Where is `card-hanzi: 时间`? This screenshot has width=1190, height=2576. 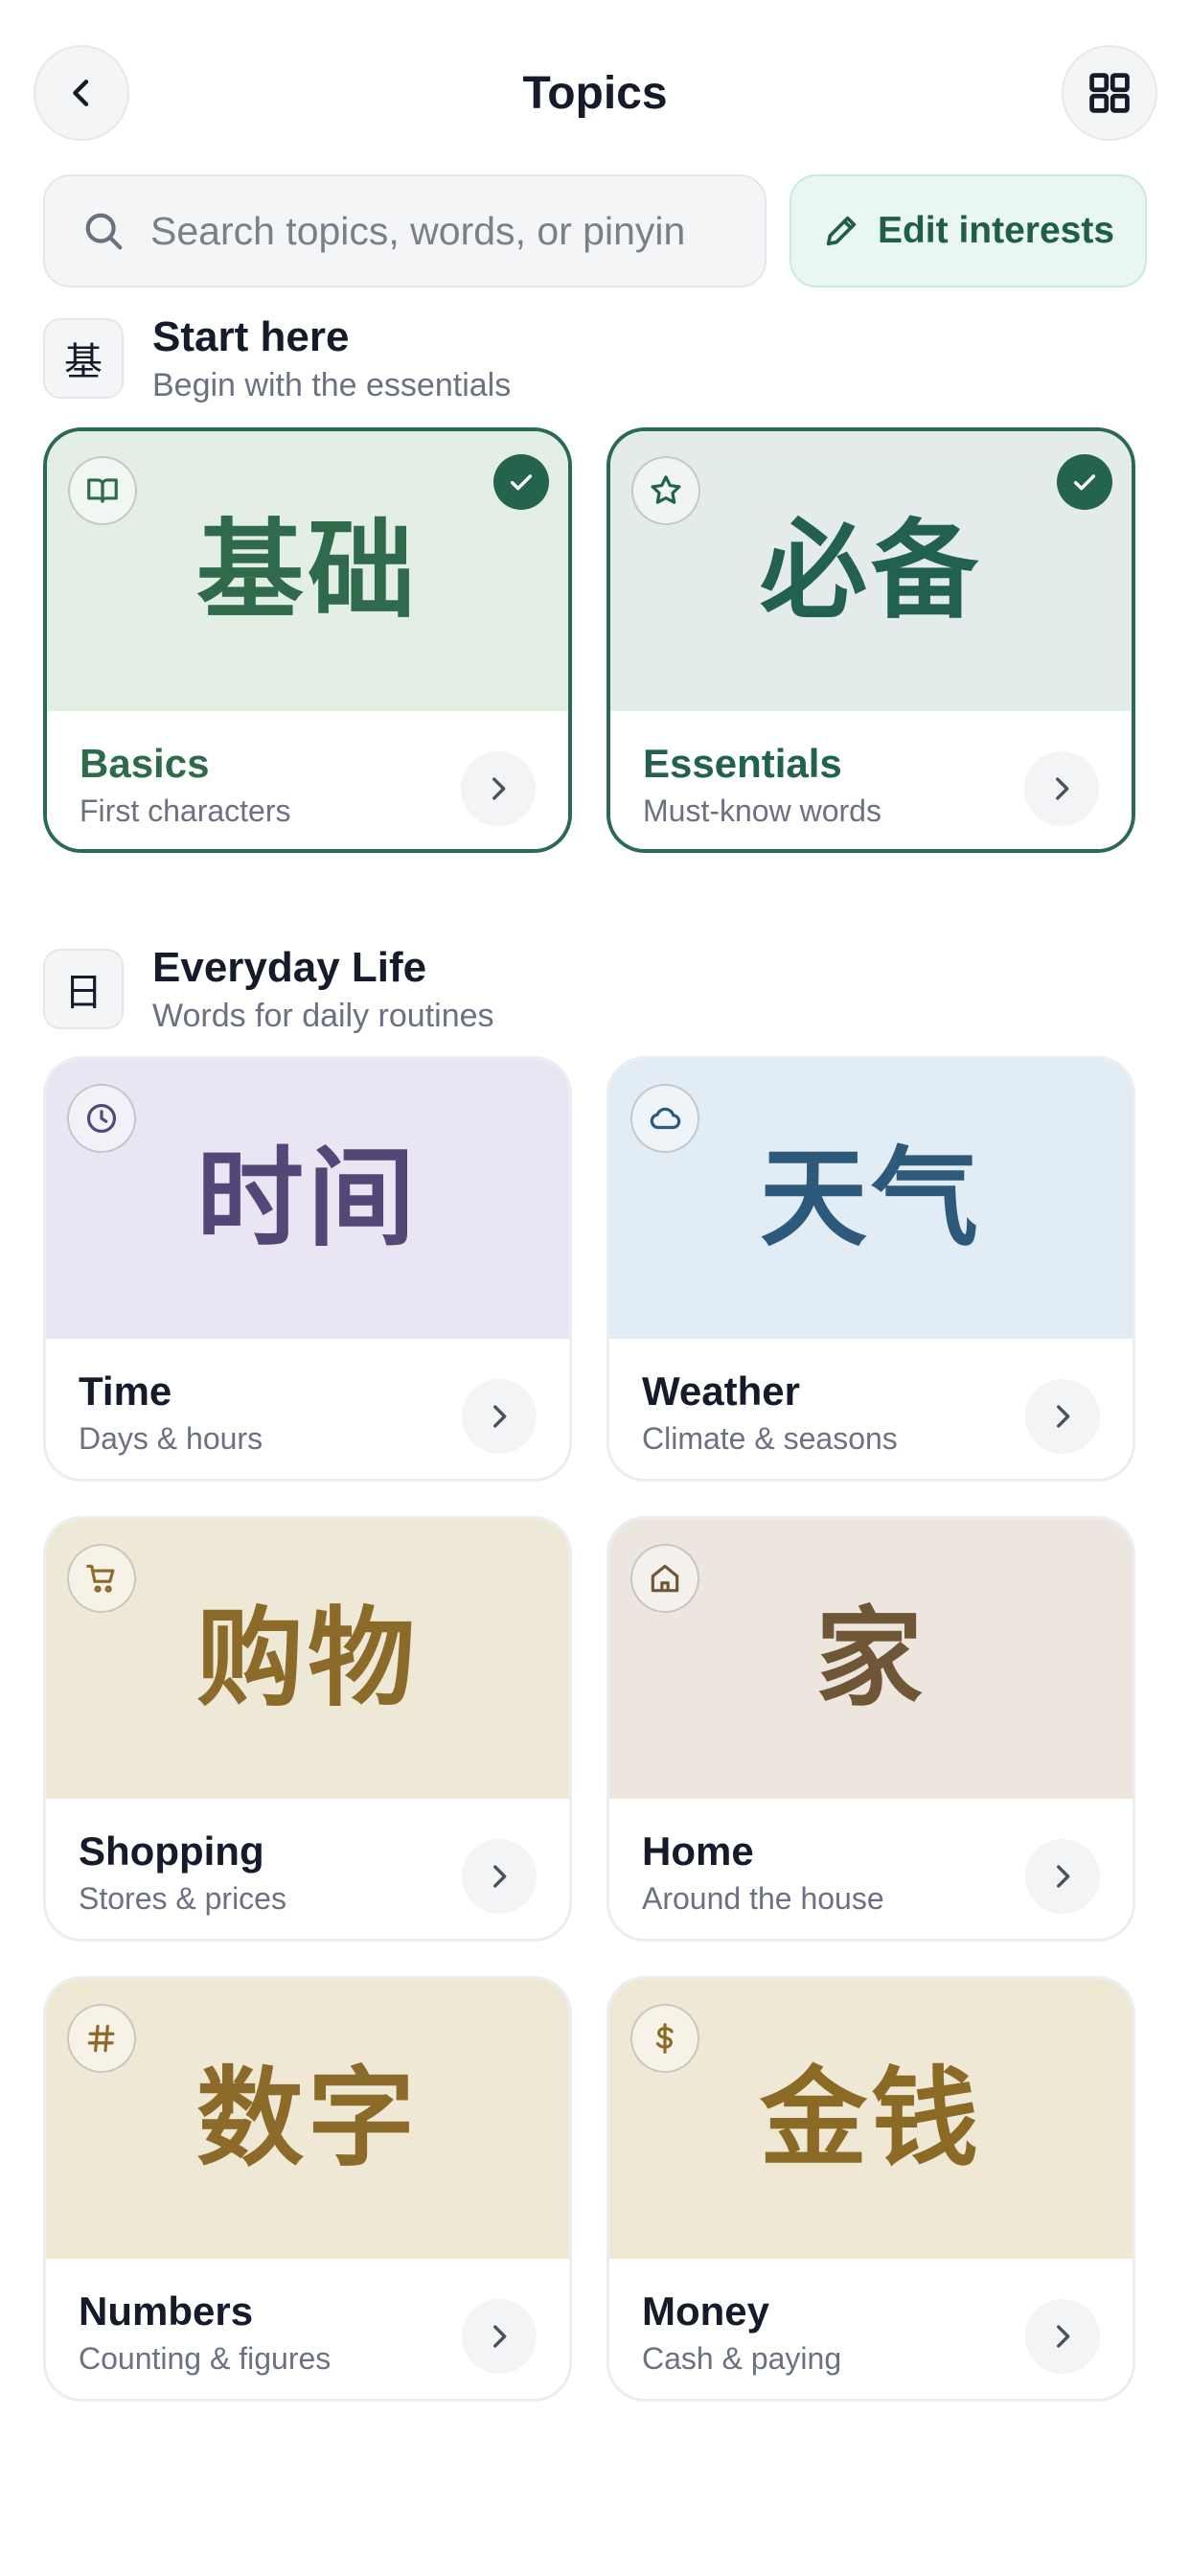 card-hanzi: 时间 is located at coordinates (308, 1199).